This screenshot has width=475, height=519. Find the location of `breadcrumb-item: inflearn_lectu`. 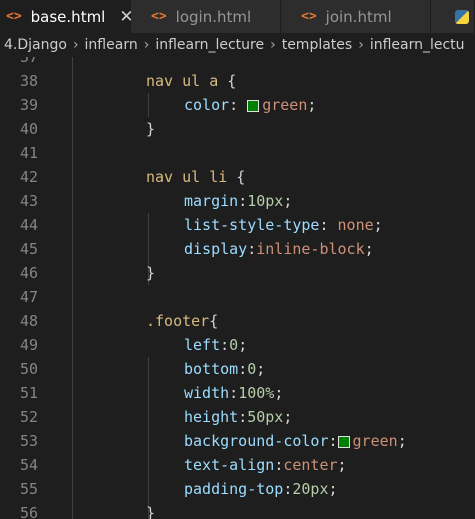

breadcrumb-item: inflearn_lectu is located at coordinates (417, 45).